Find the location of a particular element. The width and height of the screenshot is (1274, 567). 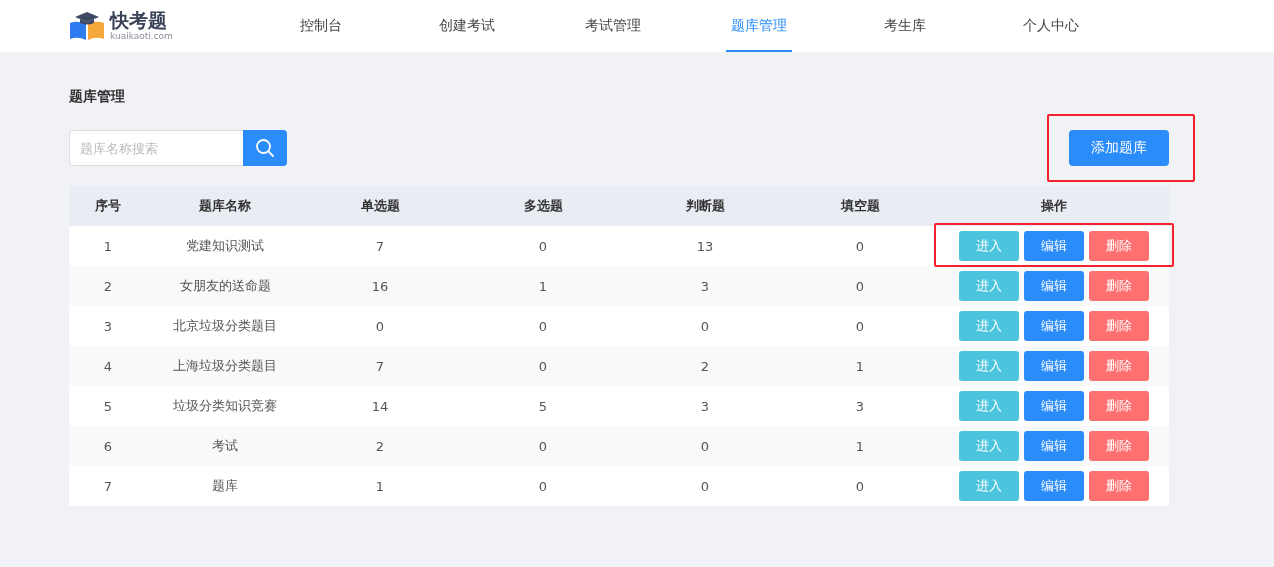

column-header: 多选题 is located at coordinates (543, 206).